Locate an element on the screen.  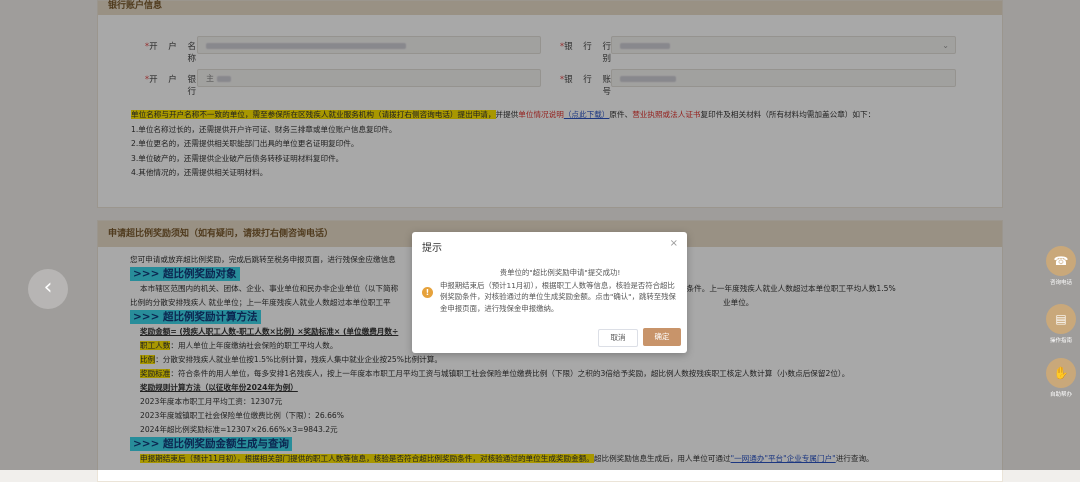
consult-phone-button: ☎ 咨询电话 is located at coordinates (1061, 266).